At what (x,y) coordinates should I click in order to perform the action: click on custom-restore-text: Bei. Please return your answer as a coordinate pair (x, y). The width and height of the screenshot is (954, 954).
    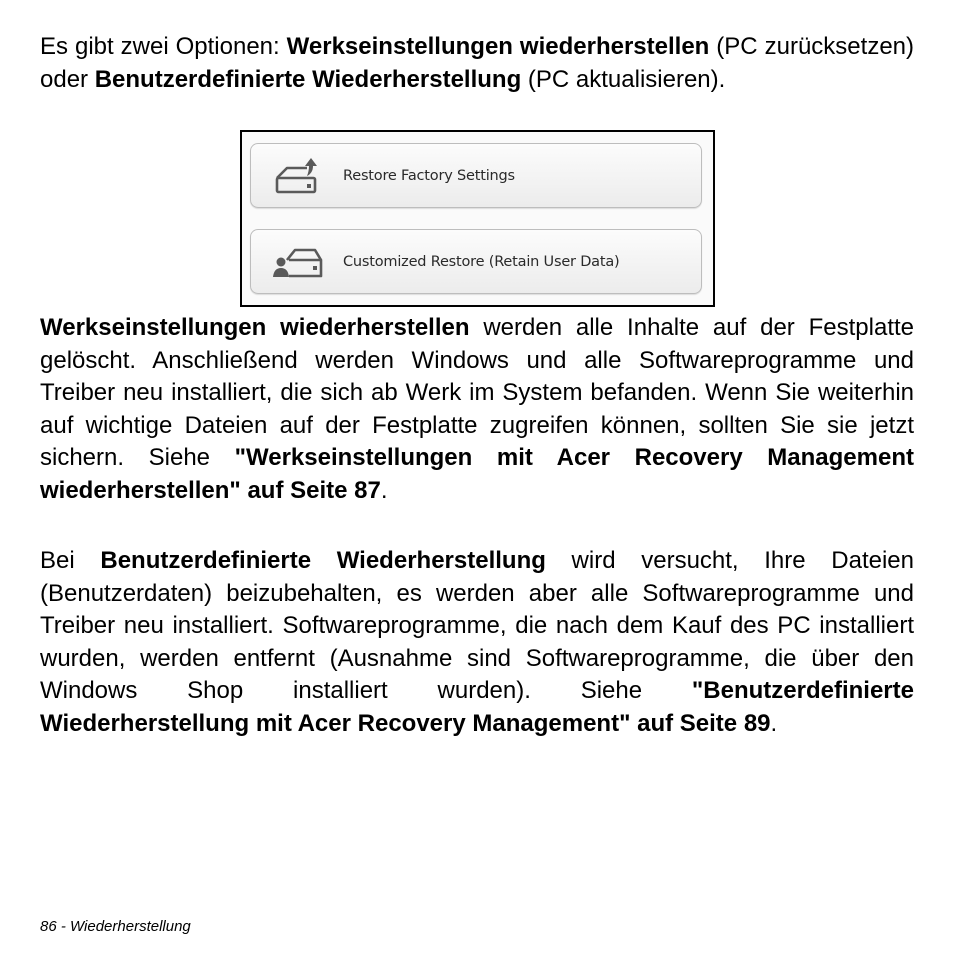
    Looking at the image, I should click on (70, 560).